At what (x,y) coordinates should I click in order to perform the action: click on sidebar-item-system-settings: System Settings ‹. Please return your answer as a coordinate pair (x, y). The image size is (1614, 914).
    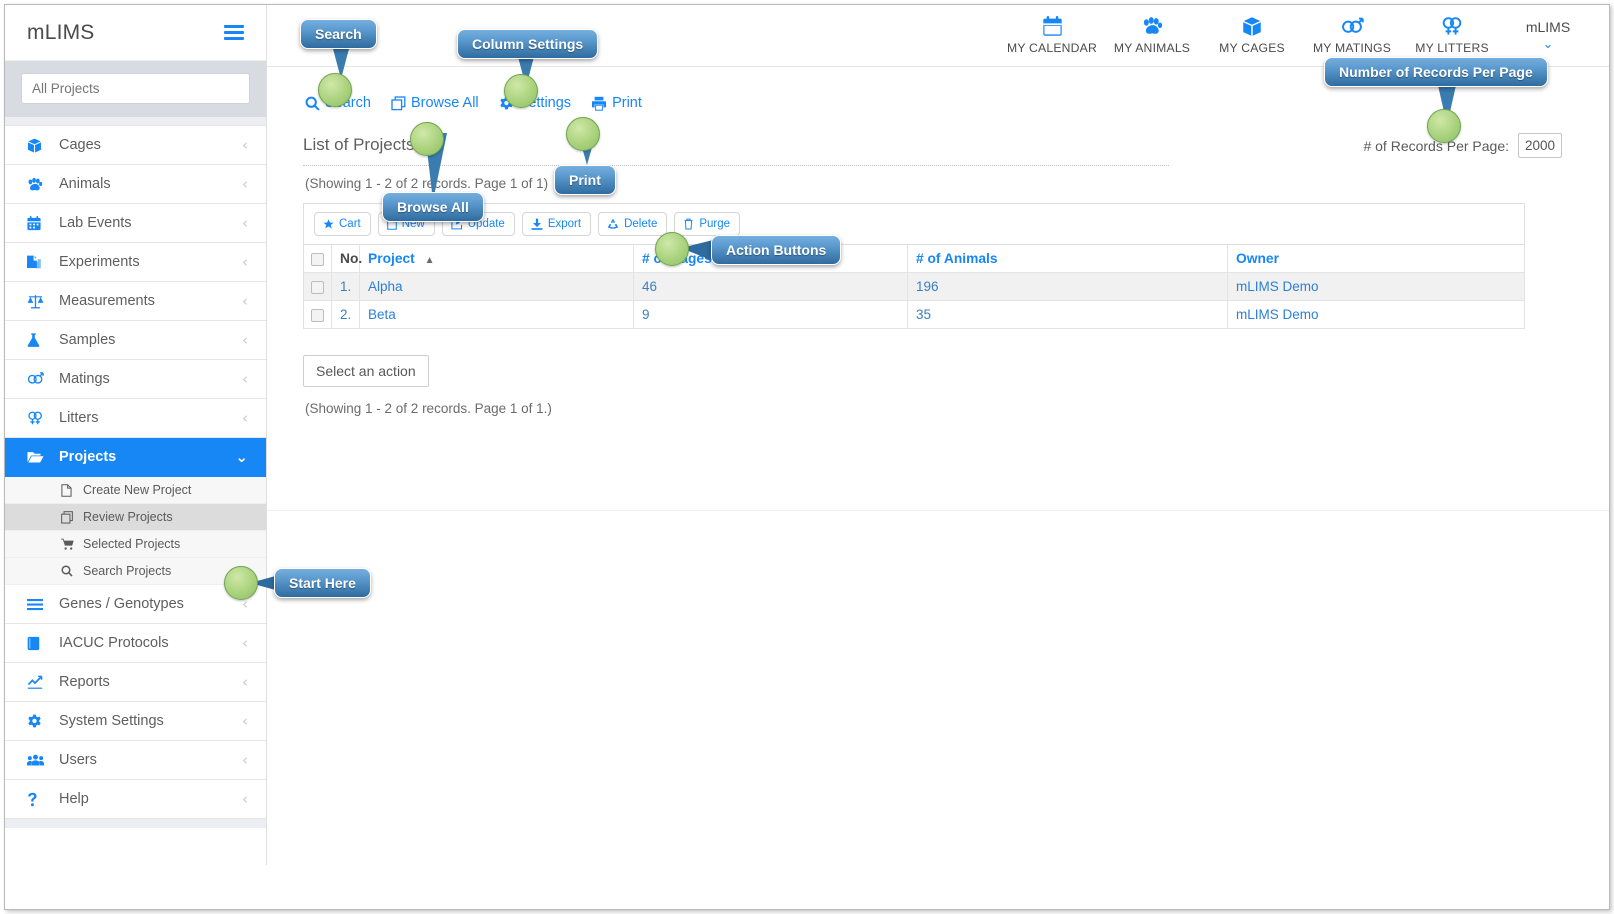
    Looking at the image, I should click on (135, 721).